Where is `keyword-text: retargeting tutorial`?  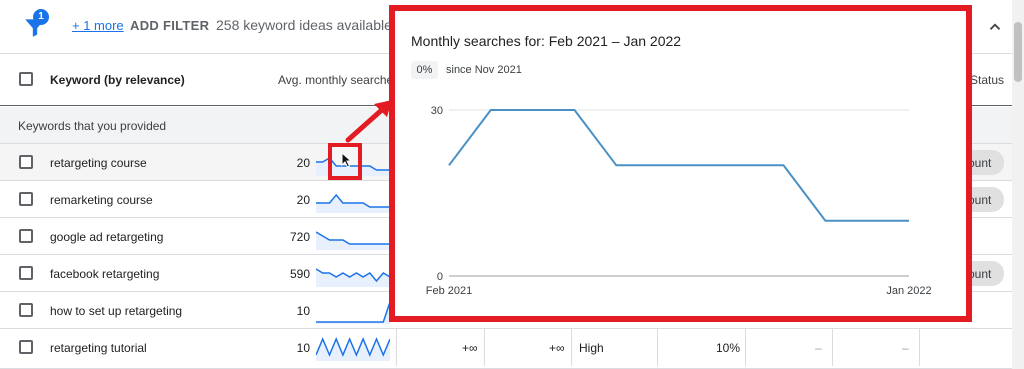 keyword-text: retargeting tutorial is located at coordinates (98, 348).